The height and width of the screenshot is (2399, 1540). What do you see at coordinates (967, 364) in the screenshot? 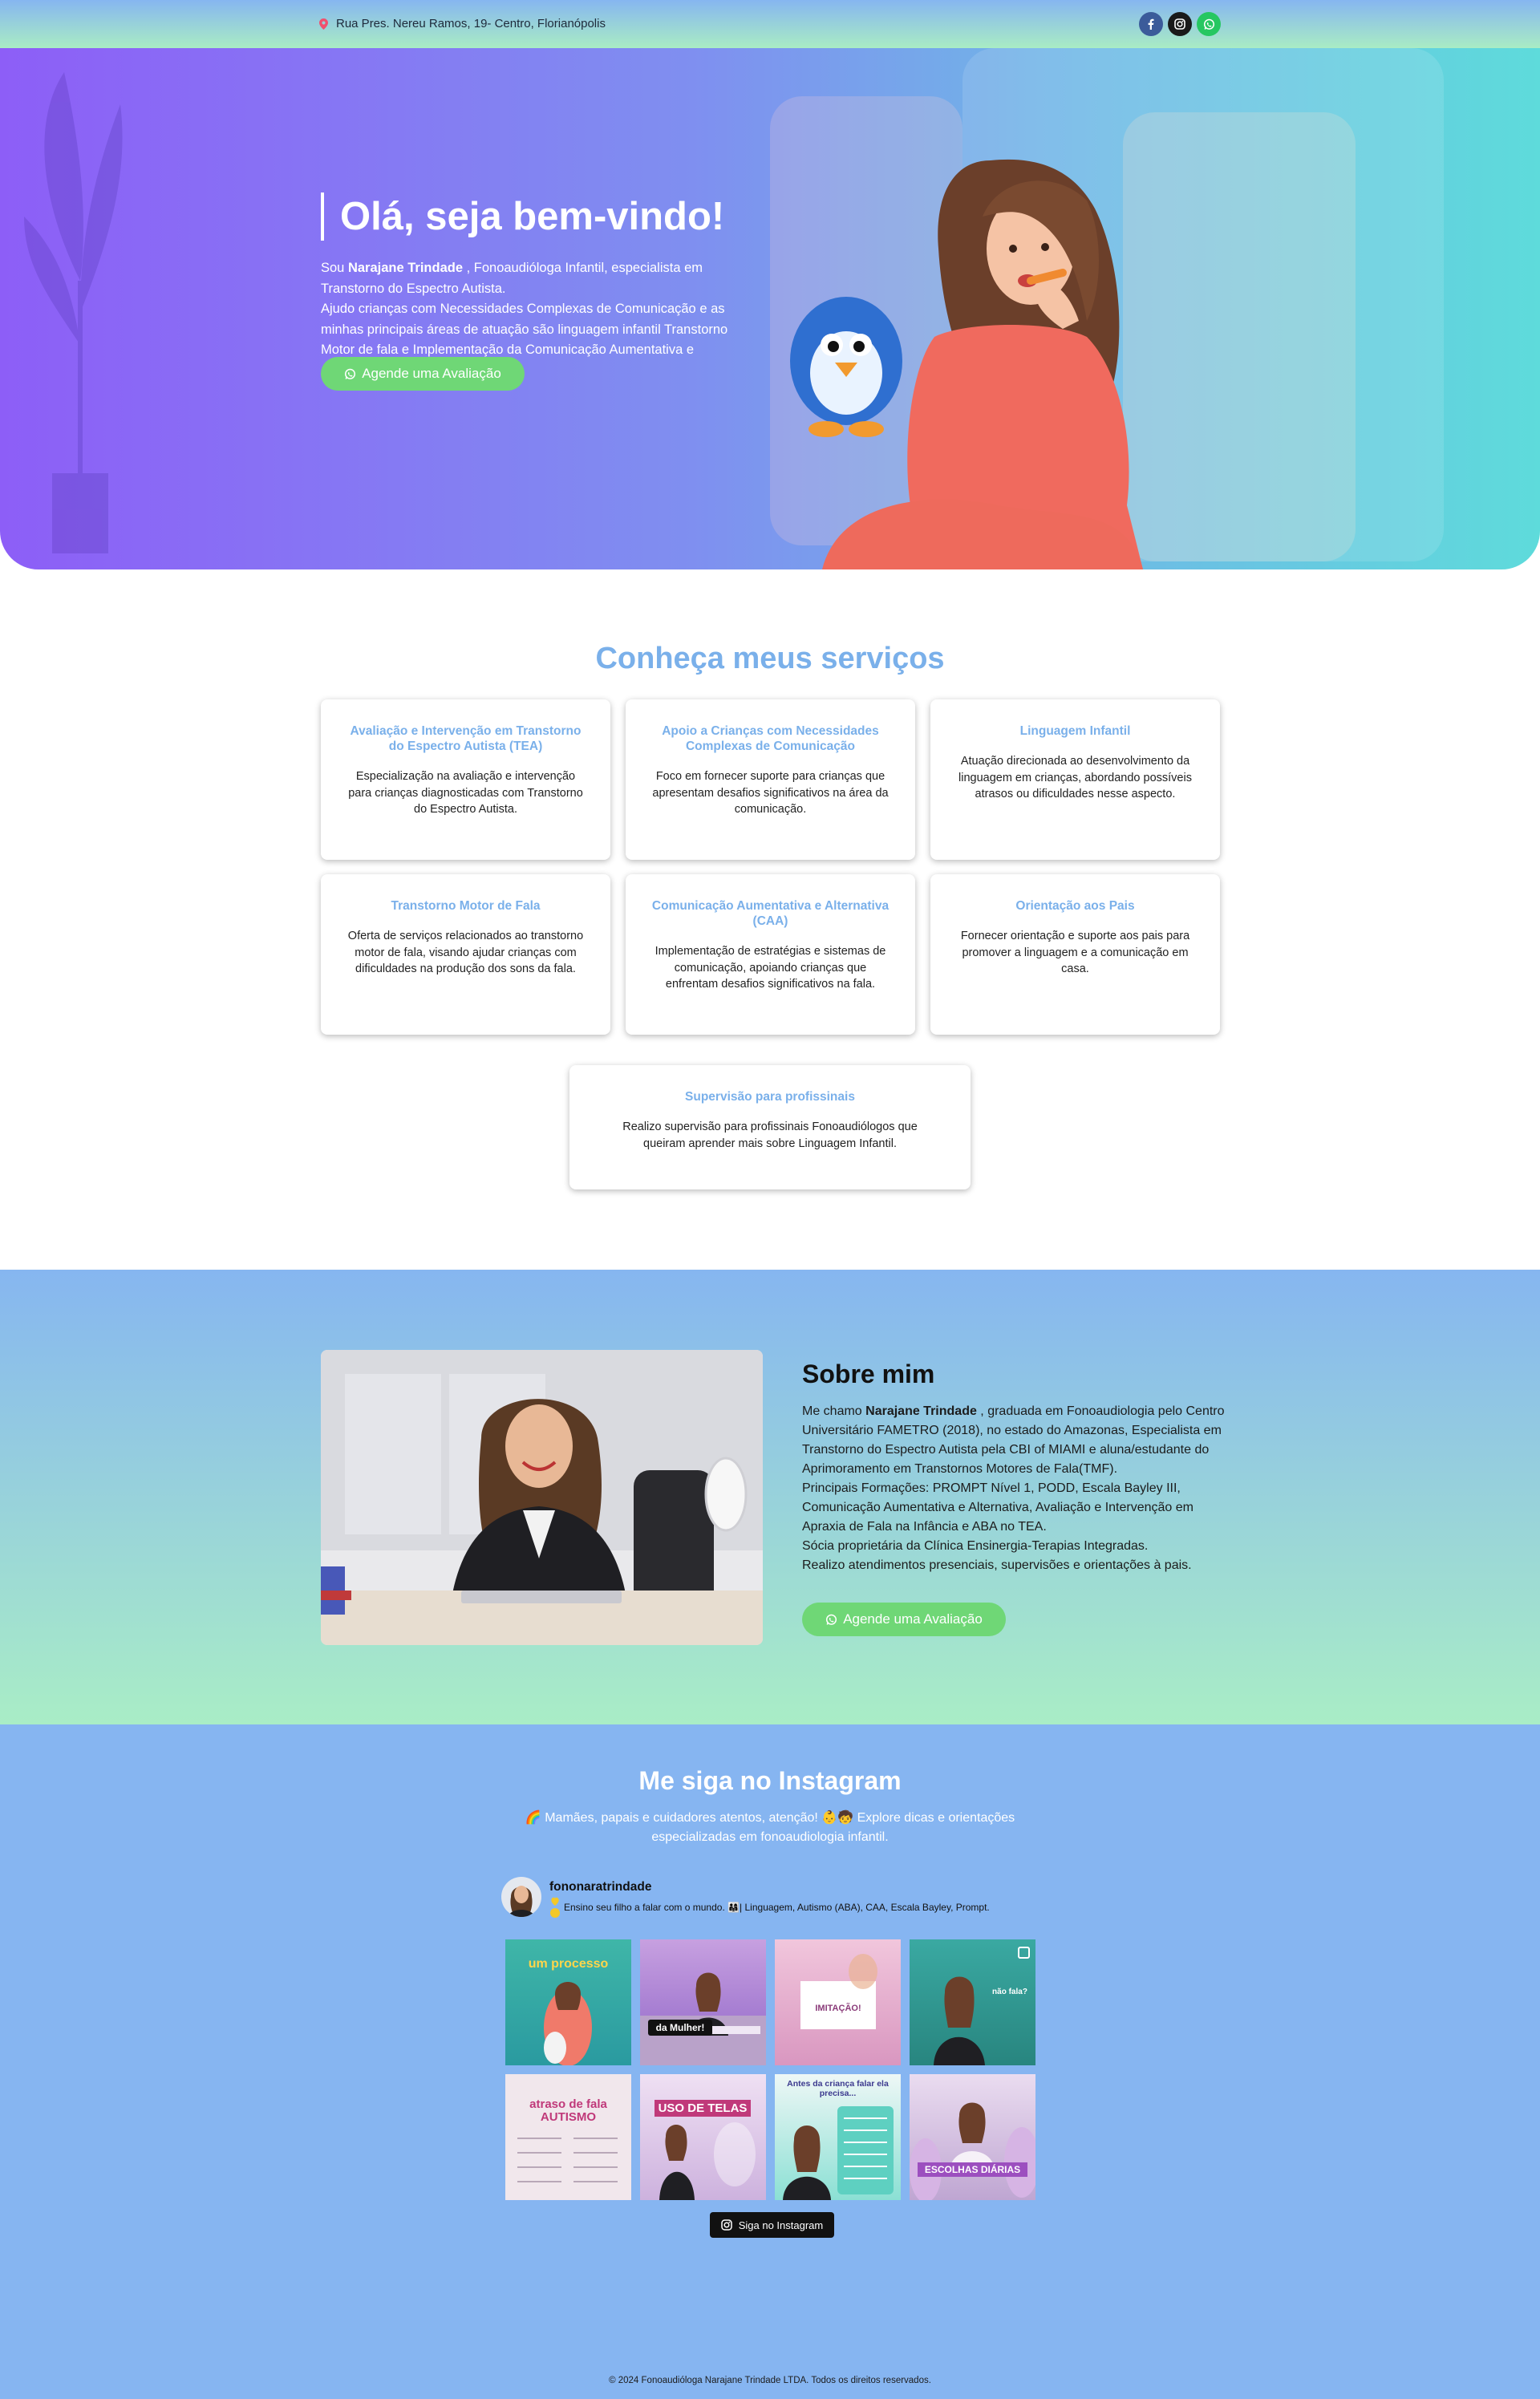
I see `hero-photo` at bounding box center [967, 364].